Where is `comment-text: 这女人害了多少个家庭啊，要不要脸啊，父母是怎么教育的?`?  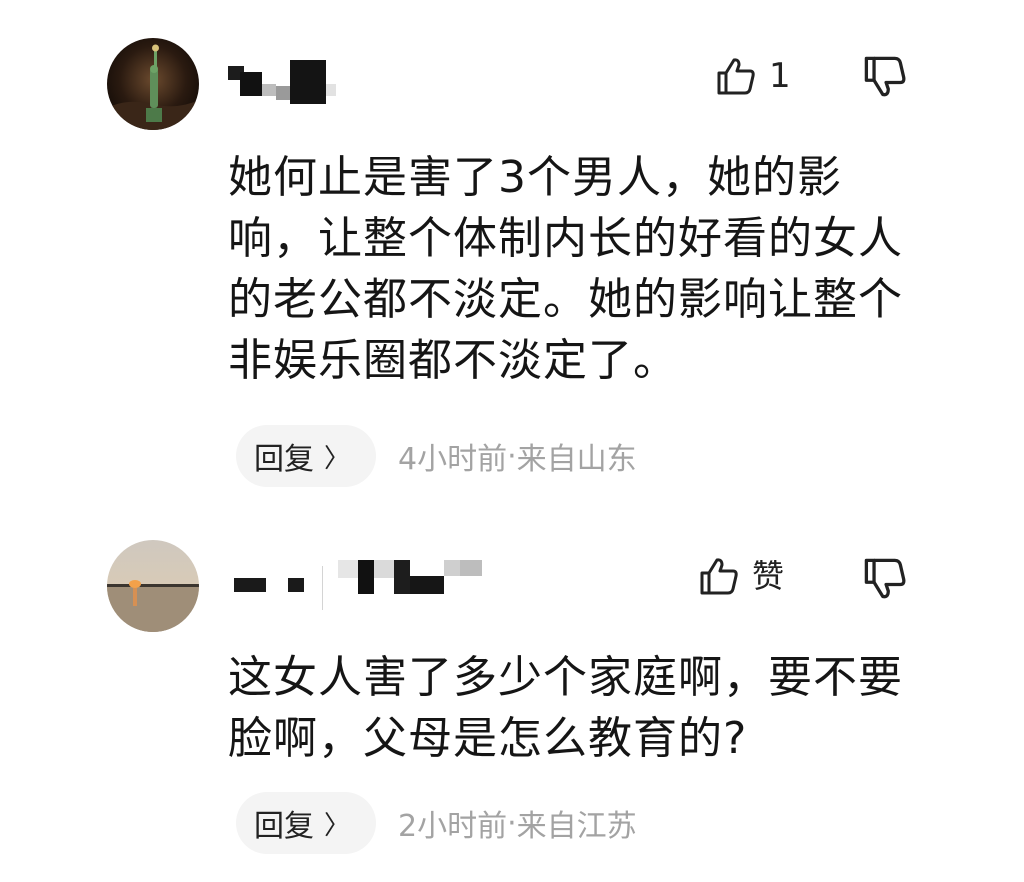
comment-text: 这女人害了多少个家庭啊，要不要脸啊，父母是怎么教育的? is located at coordinates (565, 708).